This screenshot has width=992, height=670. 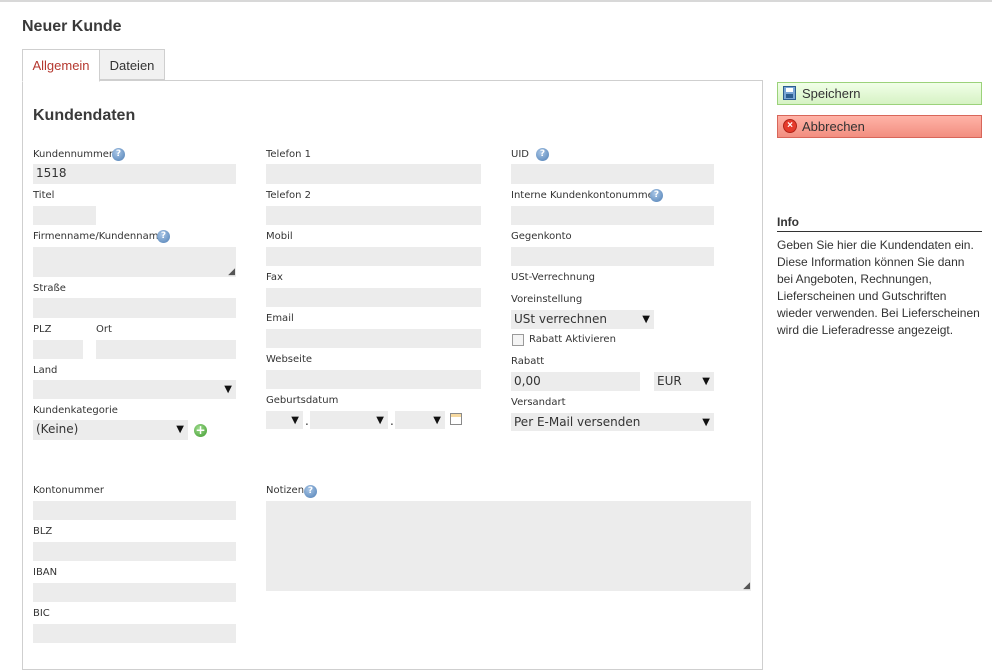 I want to click on geburtsdatum-year-select: ▼, so click(x=420, y=420).